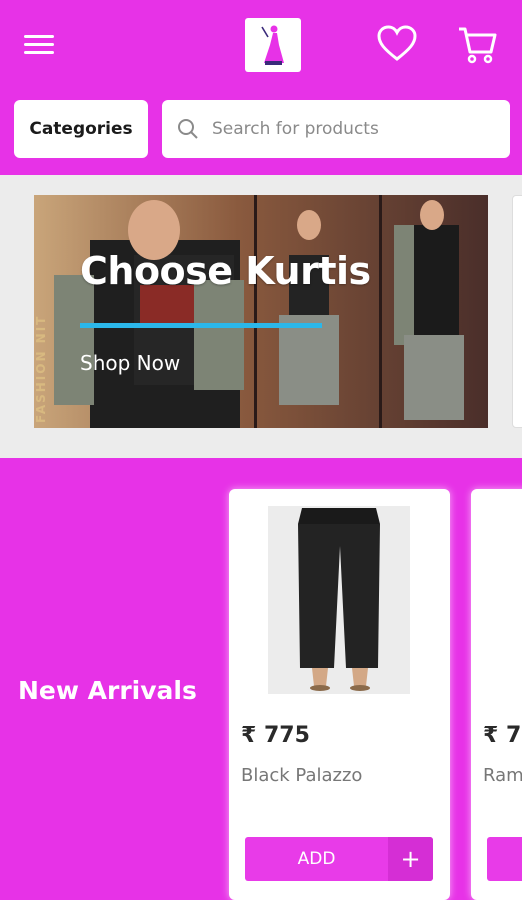 Image resolution: width=522 pixels, height=900 pixels. I want to click on shop-now-link: Shop Now, so click(130, 363).